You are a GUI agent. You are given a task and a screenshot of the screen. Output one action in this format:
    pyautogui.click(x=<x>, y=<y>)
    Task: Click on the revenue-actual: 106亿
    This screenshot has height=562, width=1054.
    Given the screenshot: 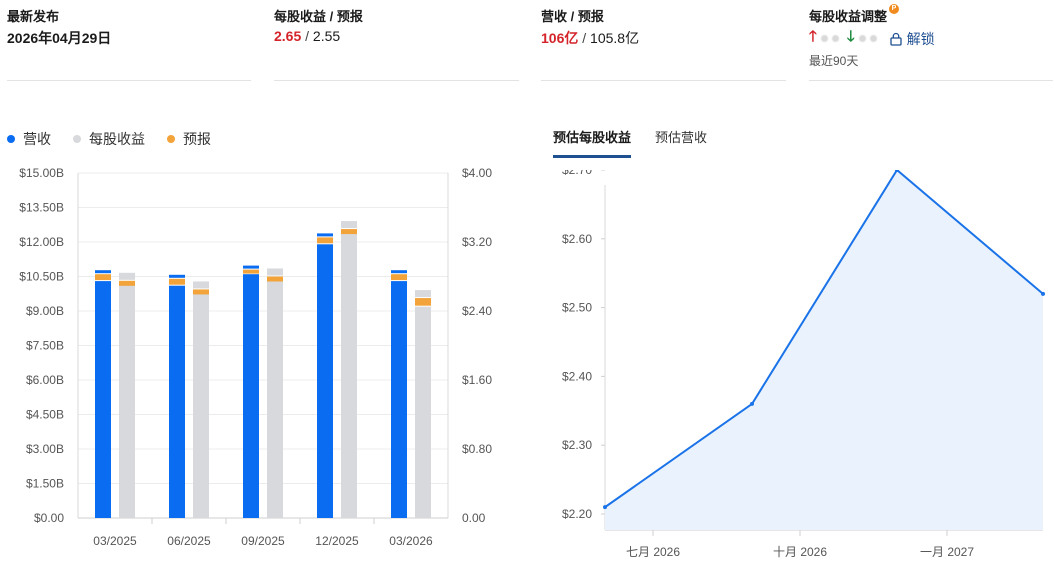 What is the action you would take?
    pyautogui.click(x=560, y=38)
    